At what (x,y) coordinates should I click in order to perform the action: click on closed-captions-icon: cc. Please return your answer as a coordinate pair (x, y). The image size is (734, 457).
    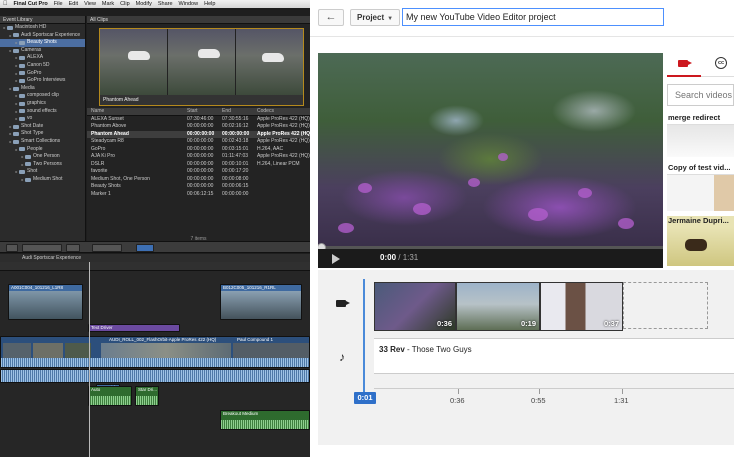
    Looking at the image, I should click on (721, 63).